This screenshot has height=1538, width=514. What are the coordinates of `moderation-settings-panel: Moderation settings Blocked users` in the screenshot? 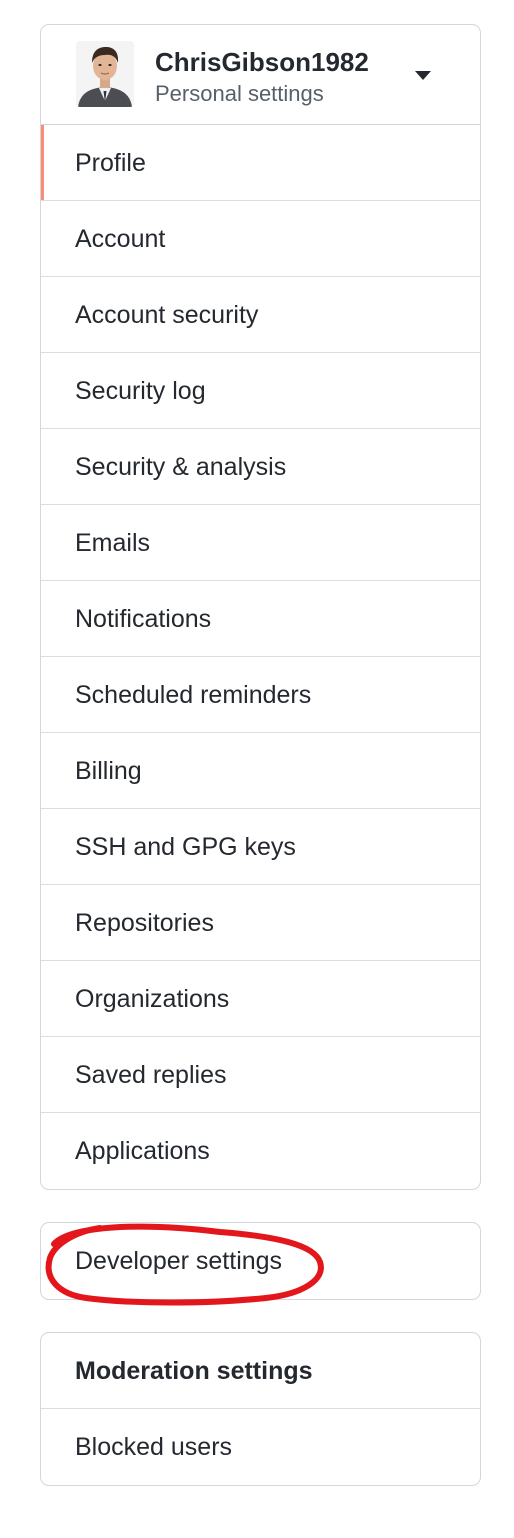 It's located at (260, 1409).